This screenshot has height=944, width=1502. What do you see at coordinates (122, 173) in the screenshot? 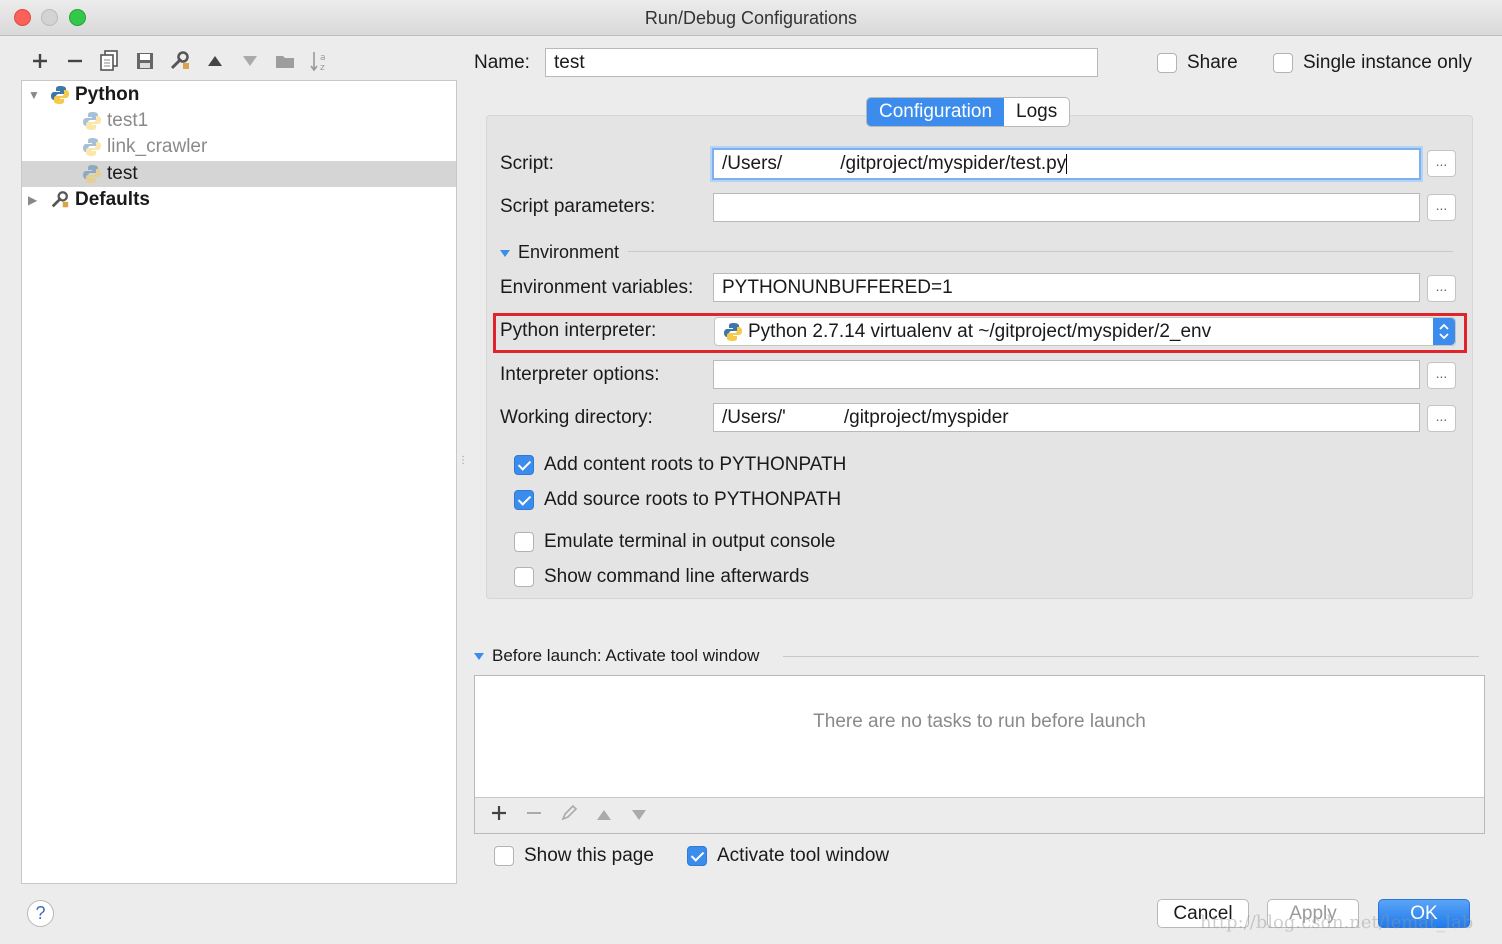
I see `tree-item-label: test` at bounding box center [122, 173].